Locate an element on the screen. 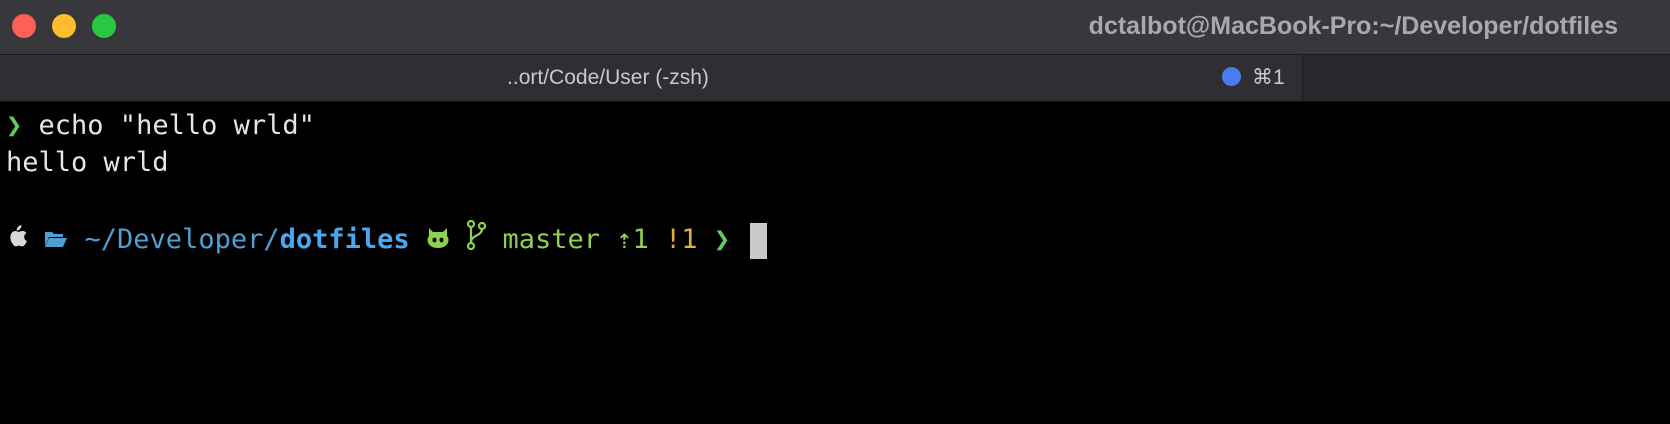  prompt-symbol: ❯ is located at coordinates (14, 125).